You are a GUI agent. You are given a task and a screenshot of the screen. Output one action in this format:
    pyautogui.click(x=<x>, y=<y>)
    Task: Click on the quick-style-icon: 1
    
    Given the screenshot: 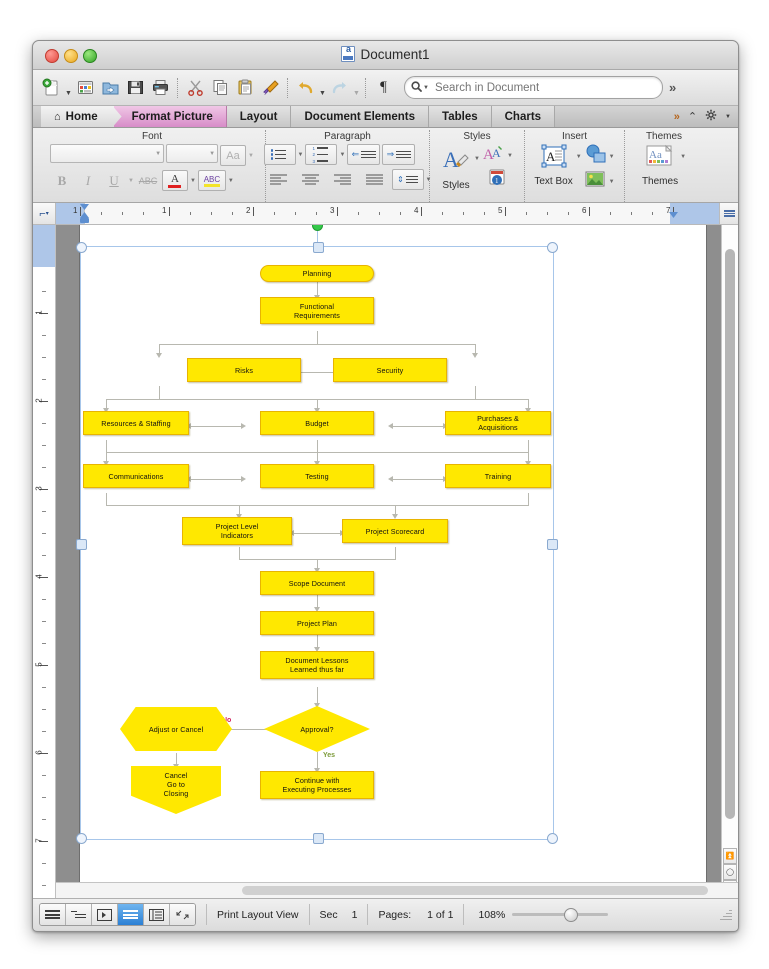 What is the action you would take?
    pyautogui.click(x=498, y=180)
    